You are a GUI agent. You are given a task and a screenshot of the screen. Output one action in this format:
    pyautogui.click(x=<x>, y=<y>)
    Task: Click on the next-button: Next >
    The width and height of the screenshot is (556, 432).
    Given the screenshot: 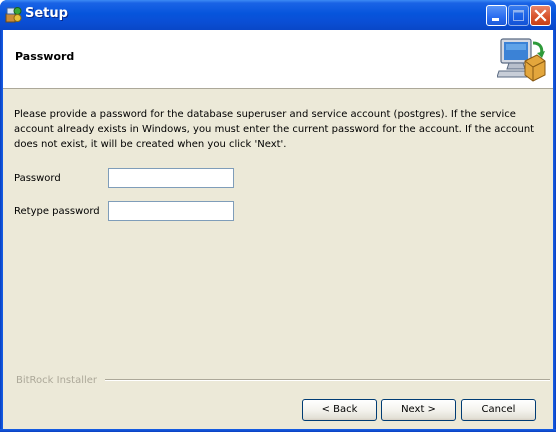 What is the action you would take?
    pyautogui.click(x=418, y=410)
    